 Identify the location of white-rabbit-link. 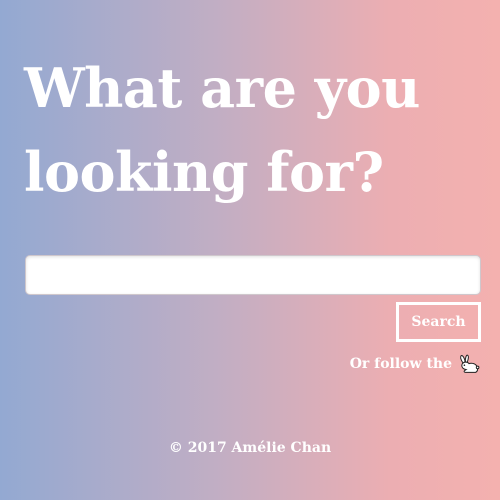
(469, 364).